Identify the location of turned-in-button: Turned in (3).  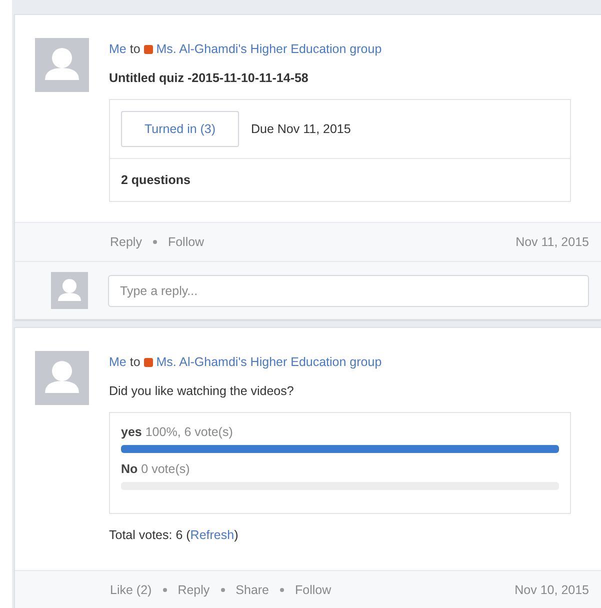
(180, 129).